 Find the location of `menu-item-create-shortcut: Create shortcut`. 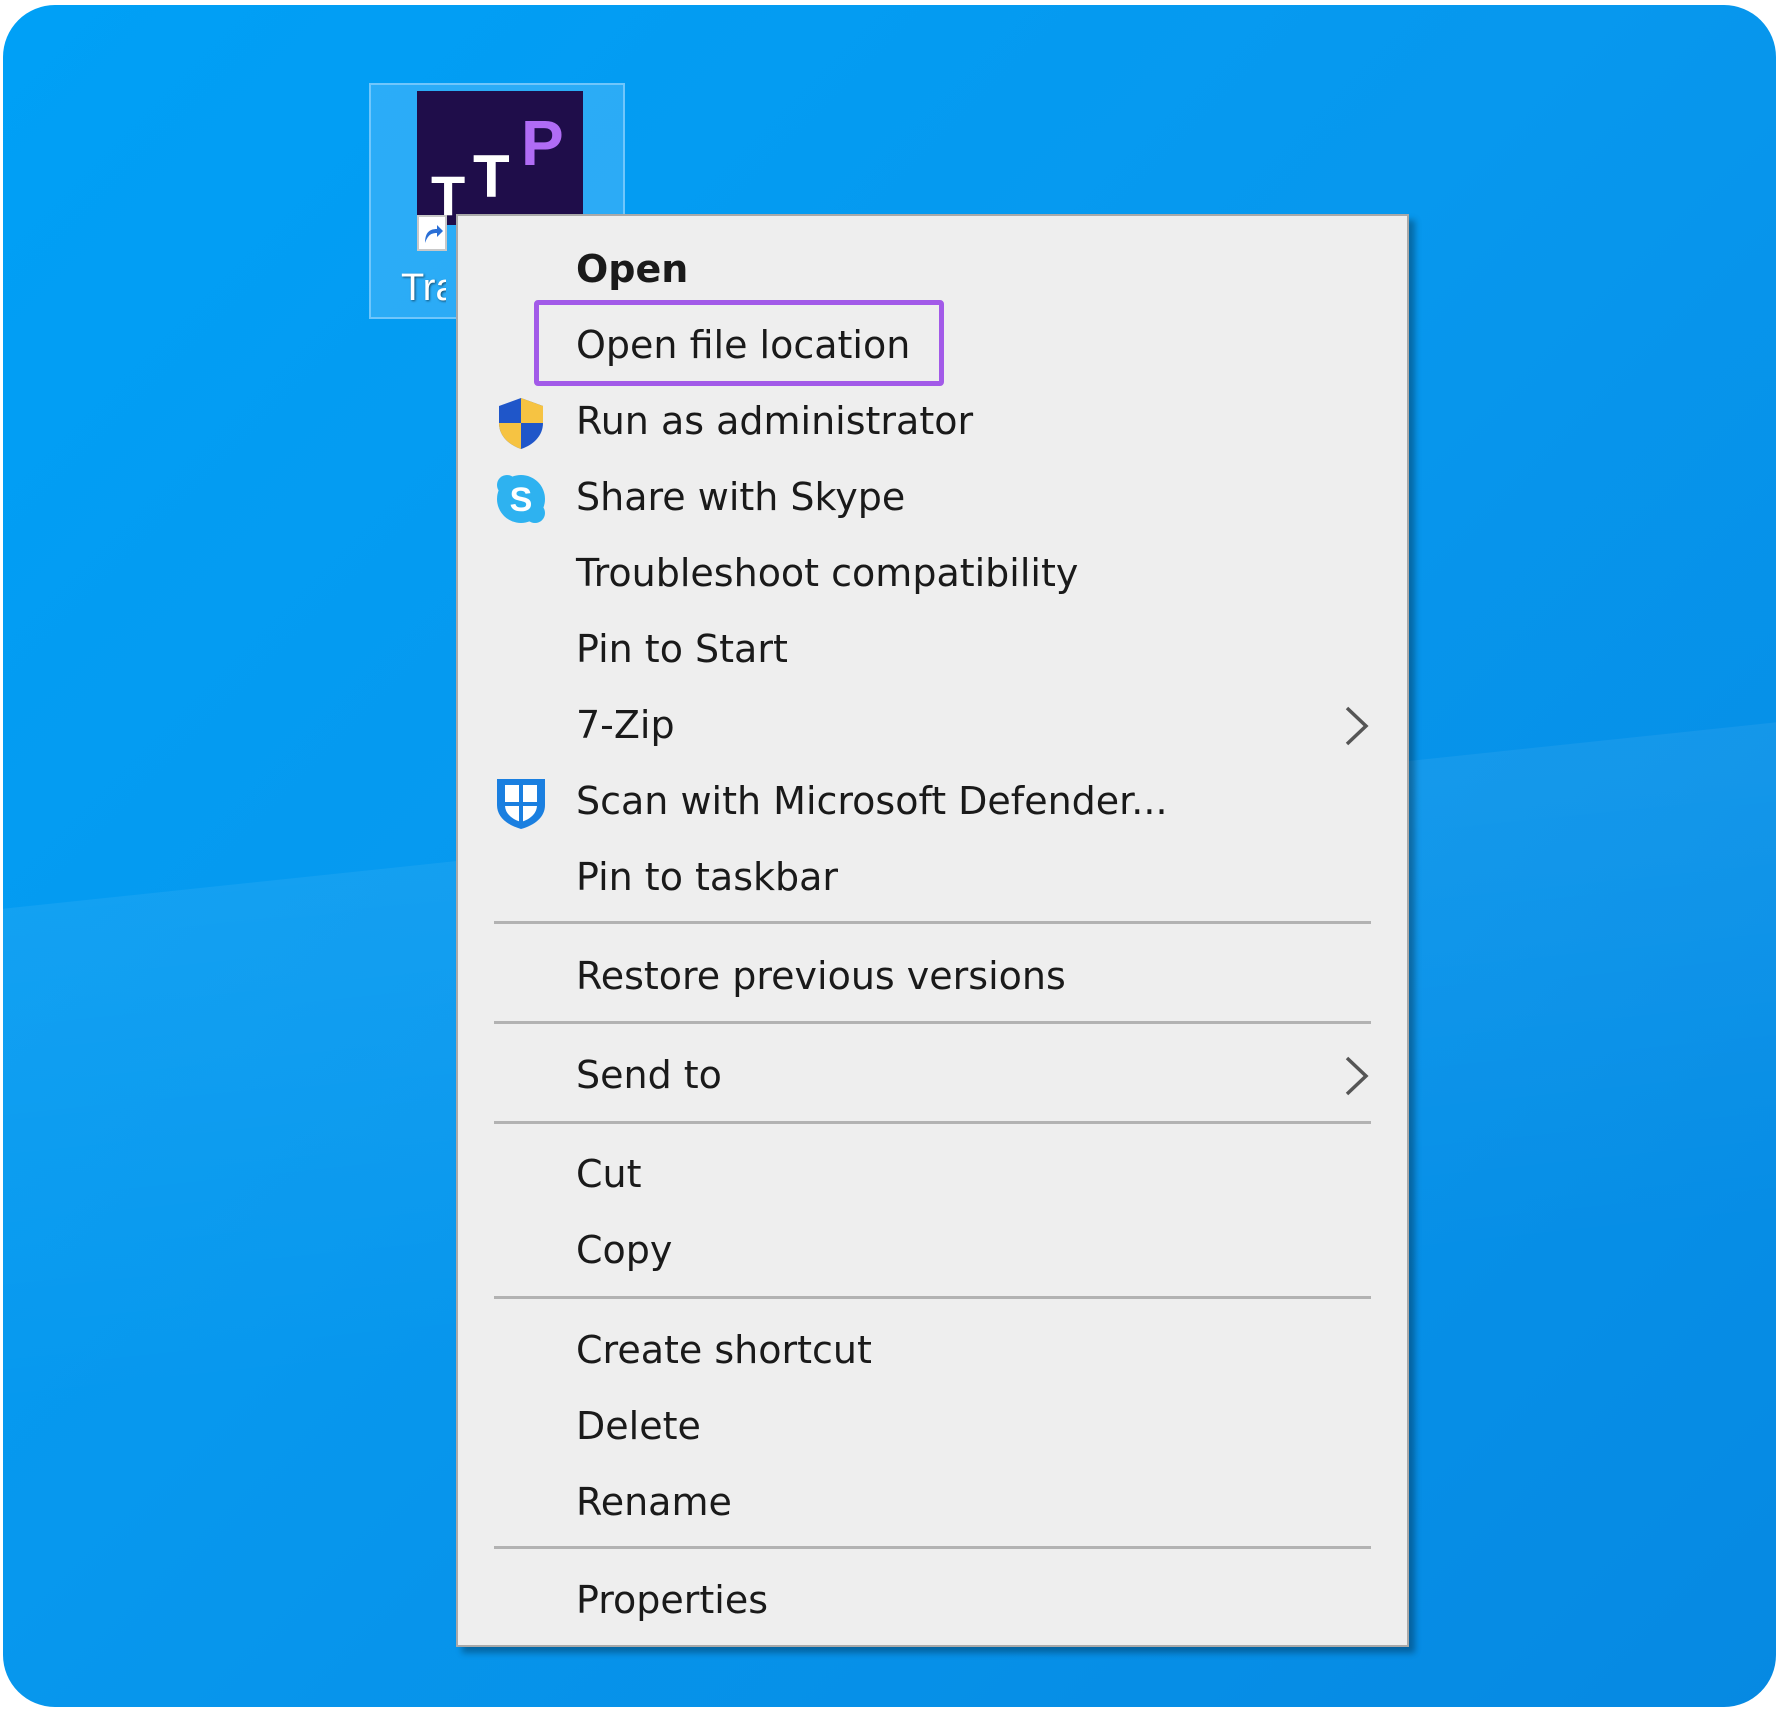

menu-item-create-shortcut: Create shortcut is located at coordinates (932, 1350).